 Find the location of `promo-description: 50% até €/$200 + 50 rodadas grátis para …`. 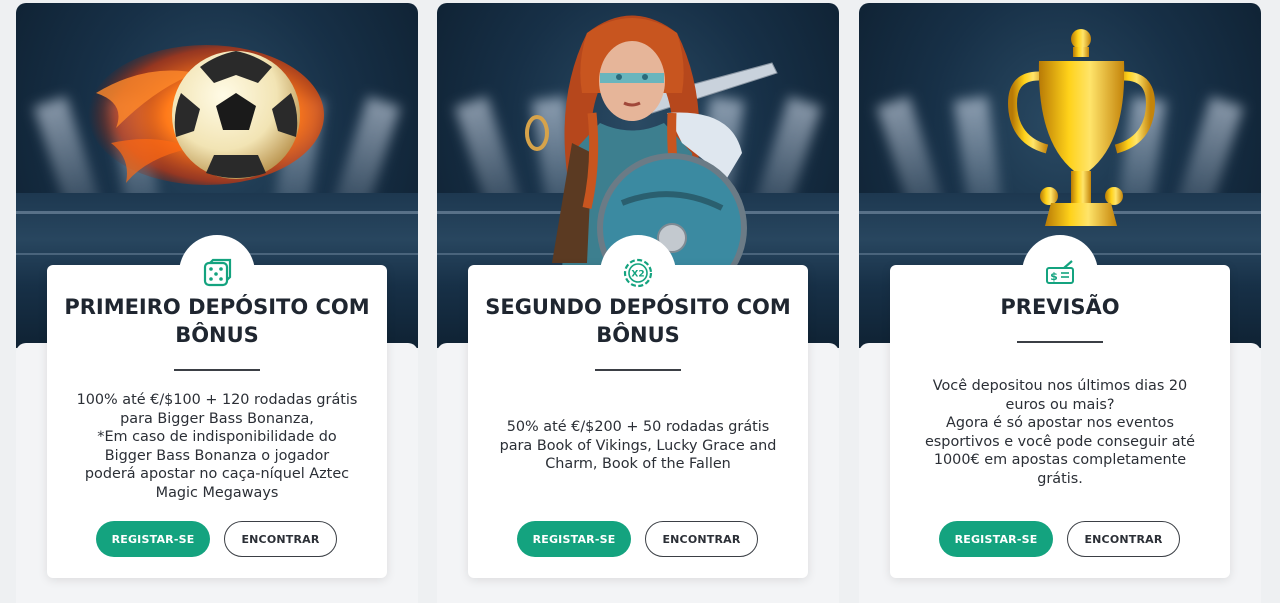

promo-description: 50% até €/$200 + 50 rodadas grátis para … is located at coordinates (638, 446).